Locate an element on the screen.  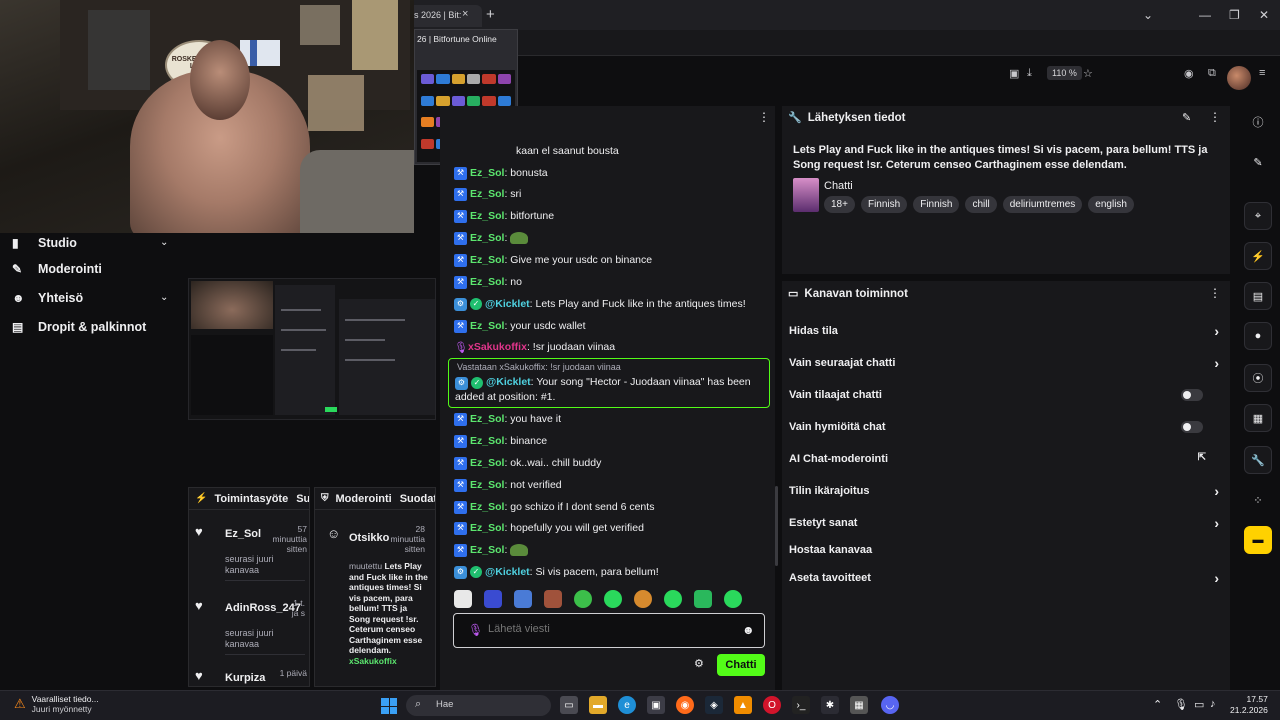
emoji-icon: ☻ is located at coordinates (748, 630).